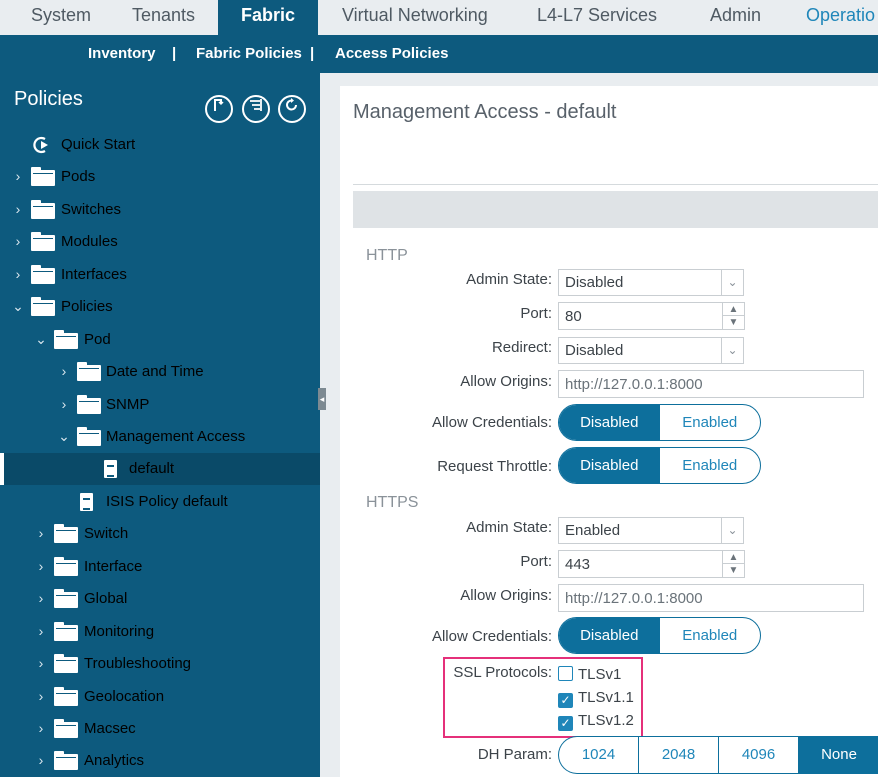  I want to click on subnav-fabric-policies: Fabric Policies, so click(249, 53).